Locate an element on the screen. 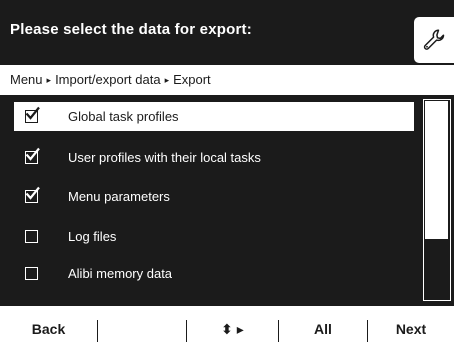 The height and width of the screenshot is (343, 454). next-button: Next is located at coordinates (411, 324).